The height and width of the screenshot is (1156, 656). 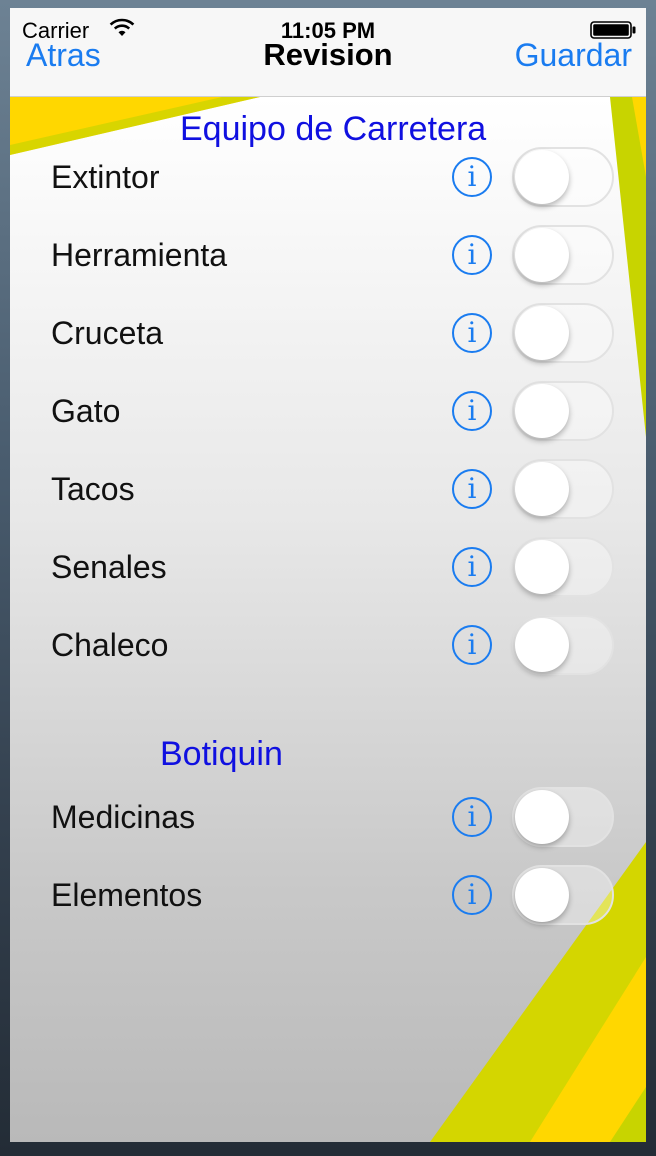 What do you see at coordinates (110, 645) in the screenshot?
I see `item-label-chaleco: Chaleco` at bounding box center [110, 645].